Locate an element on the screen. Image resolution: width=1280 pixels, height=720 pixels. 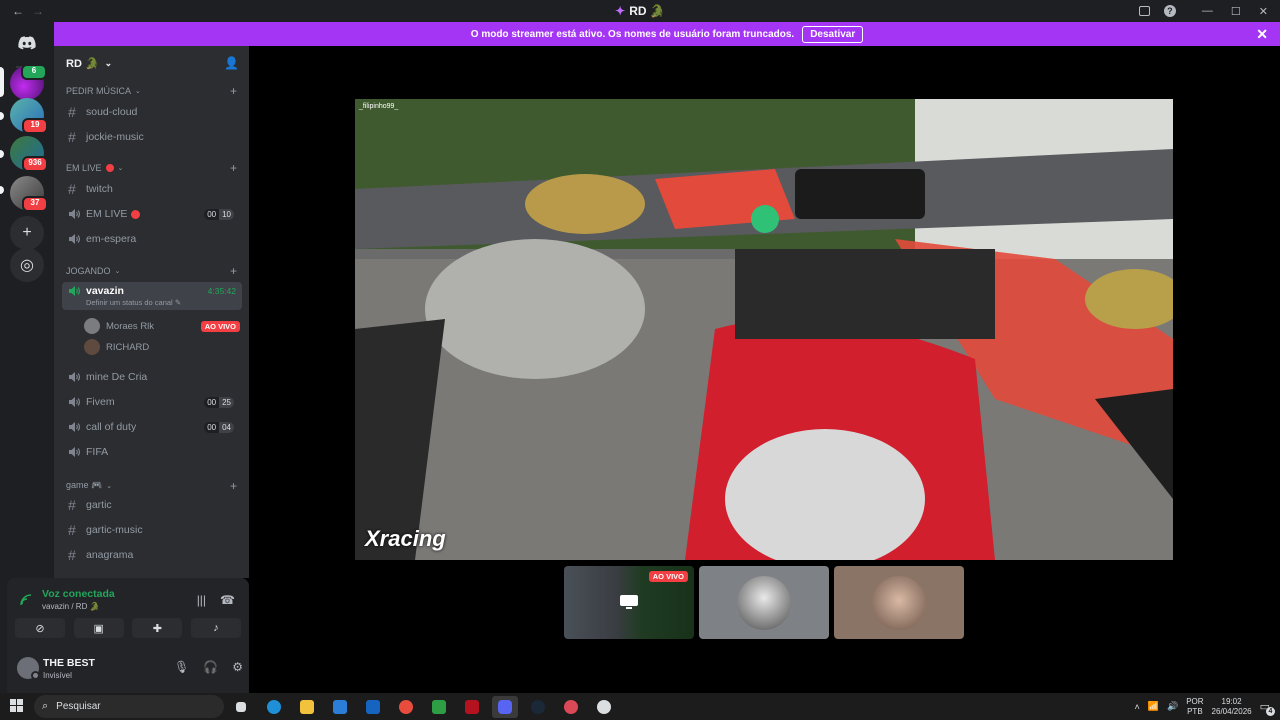
discord-logo-icon is located at coordinates (27, 43).